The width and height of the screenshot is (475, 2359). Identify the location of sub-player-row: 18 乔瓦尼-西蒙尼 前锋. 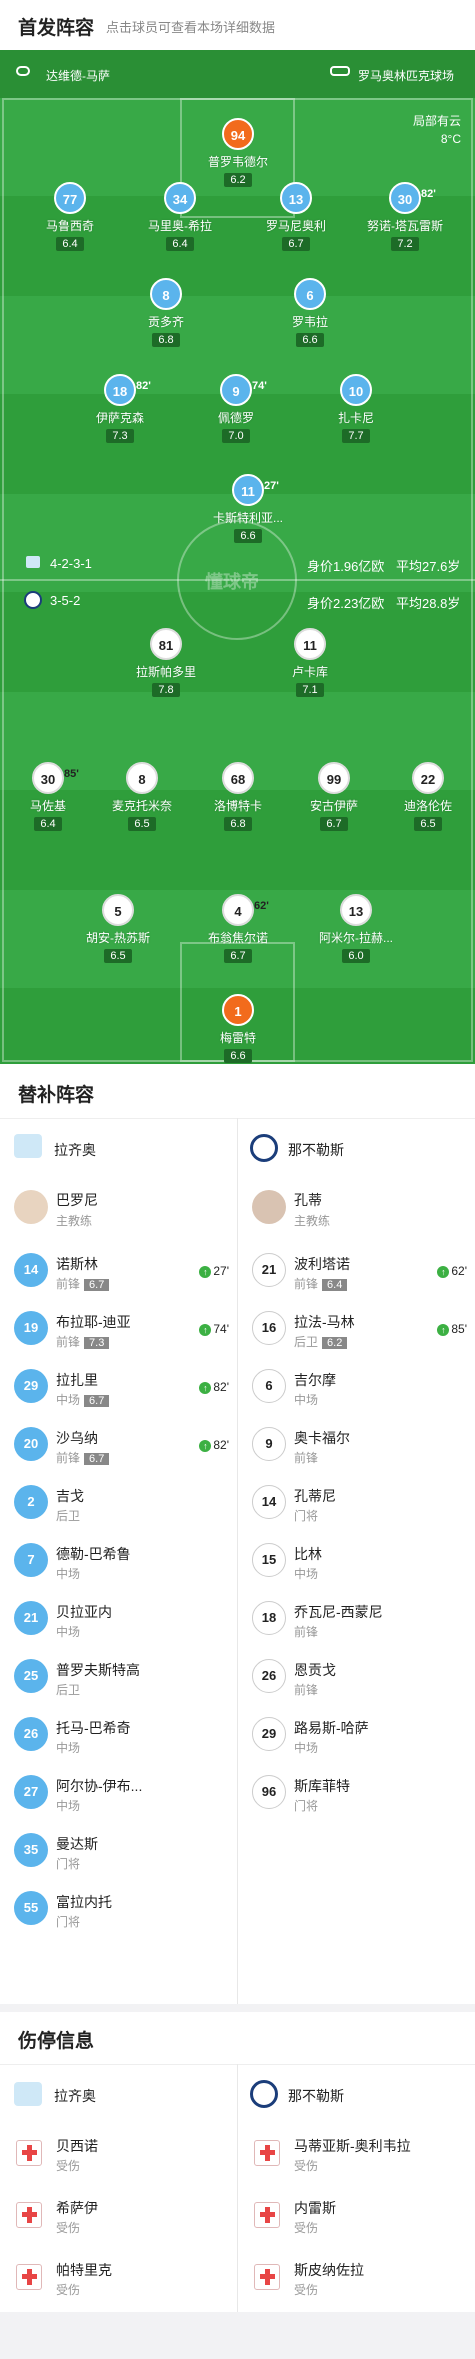
(356, 1619).